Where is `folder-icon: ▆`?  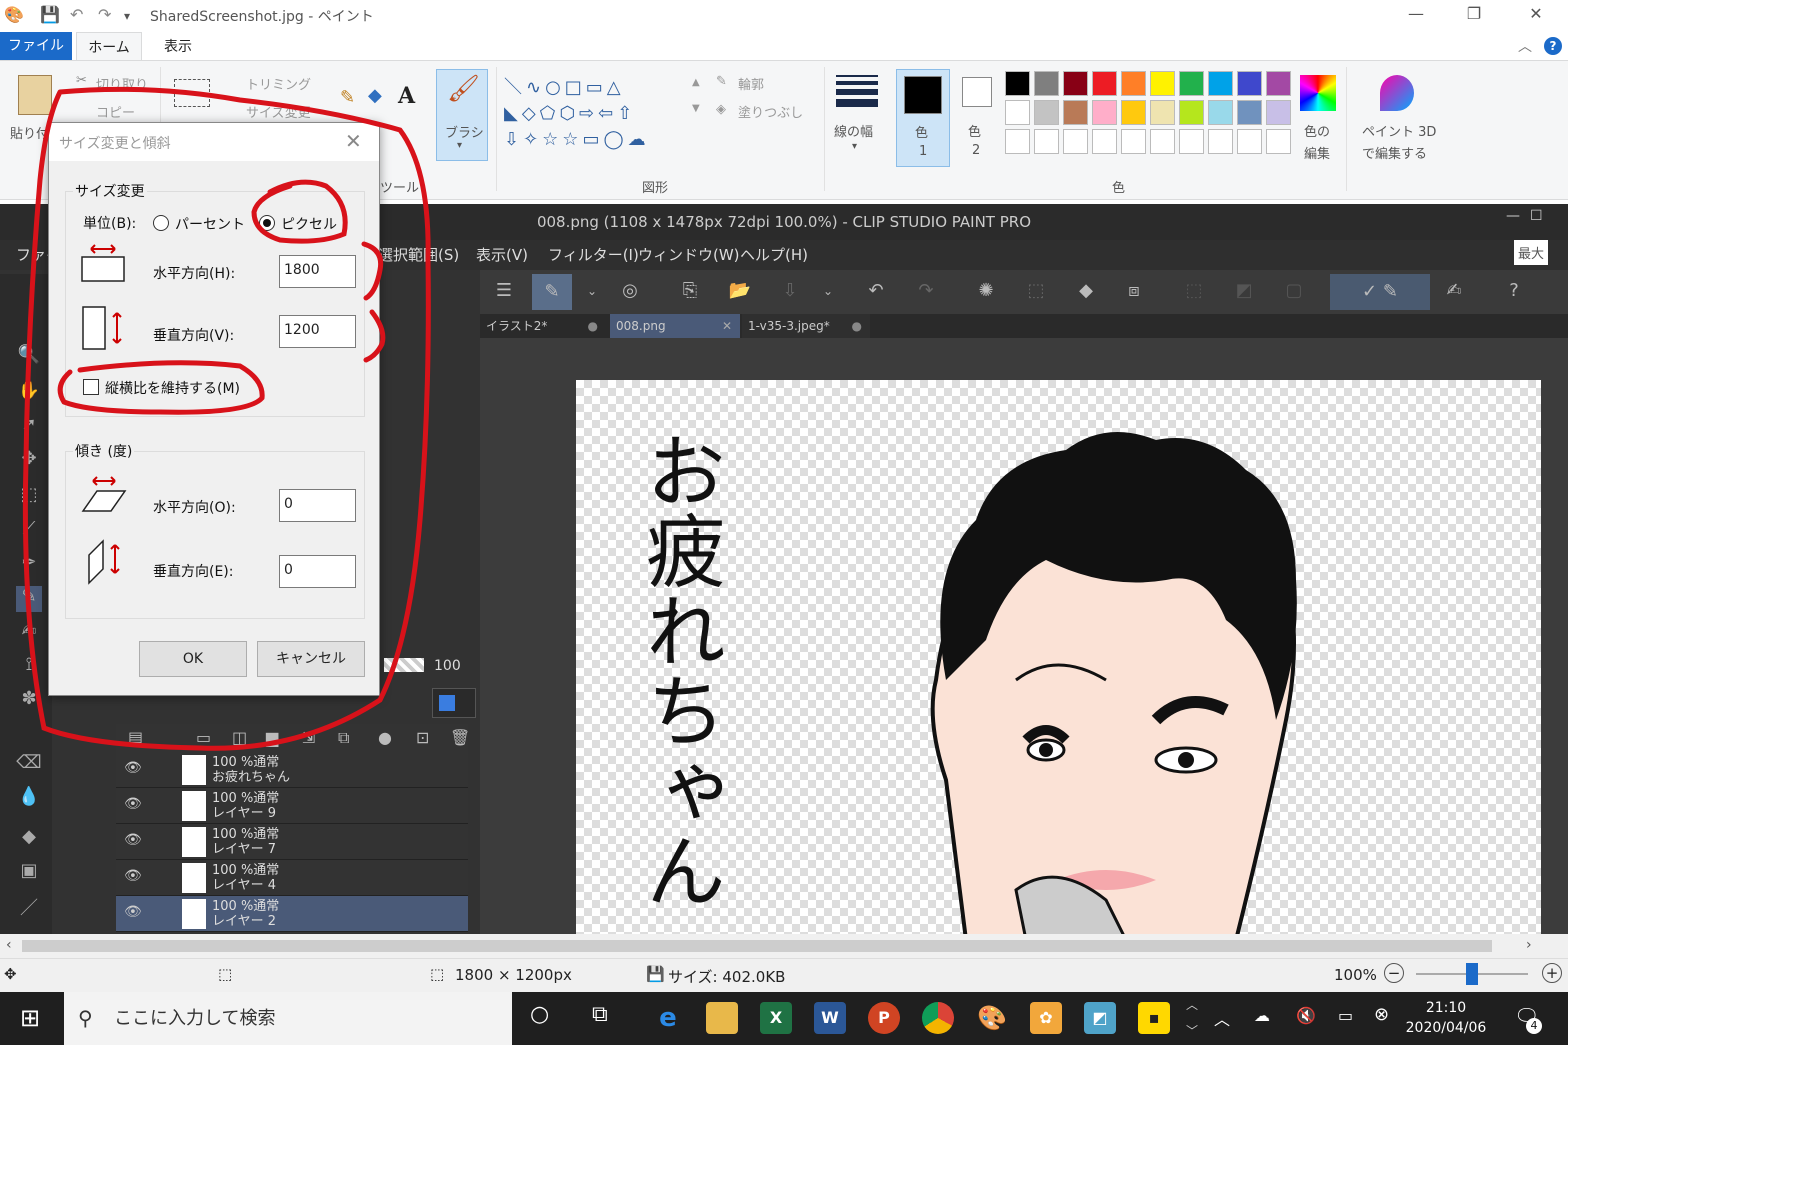 folder-icon: ▆ is located at coordinates (272, 737).